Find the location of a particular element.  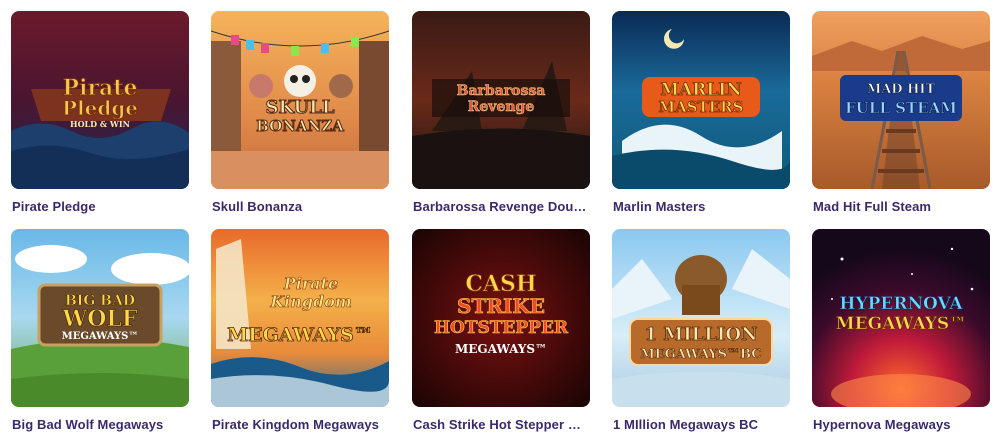

logo-line-2: FULL STEAM is located at coordinates (901, 108).